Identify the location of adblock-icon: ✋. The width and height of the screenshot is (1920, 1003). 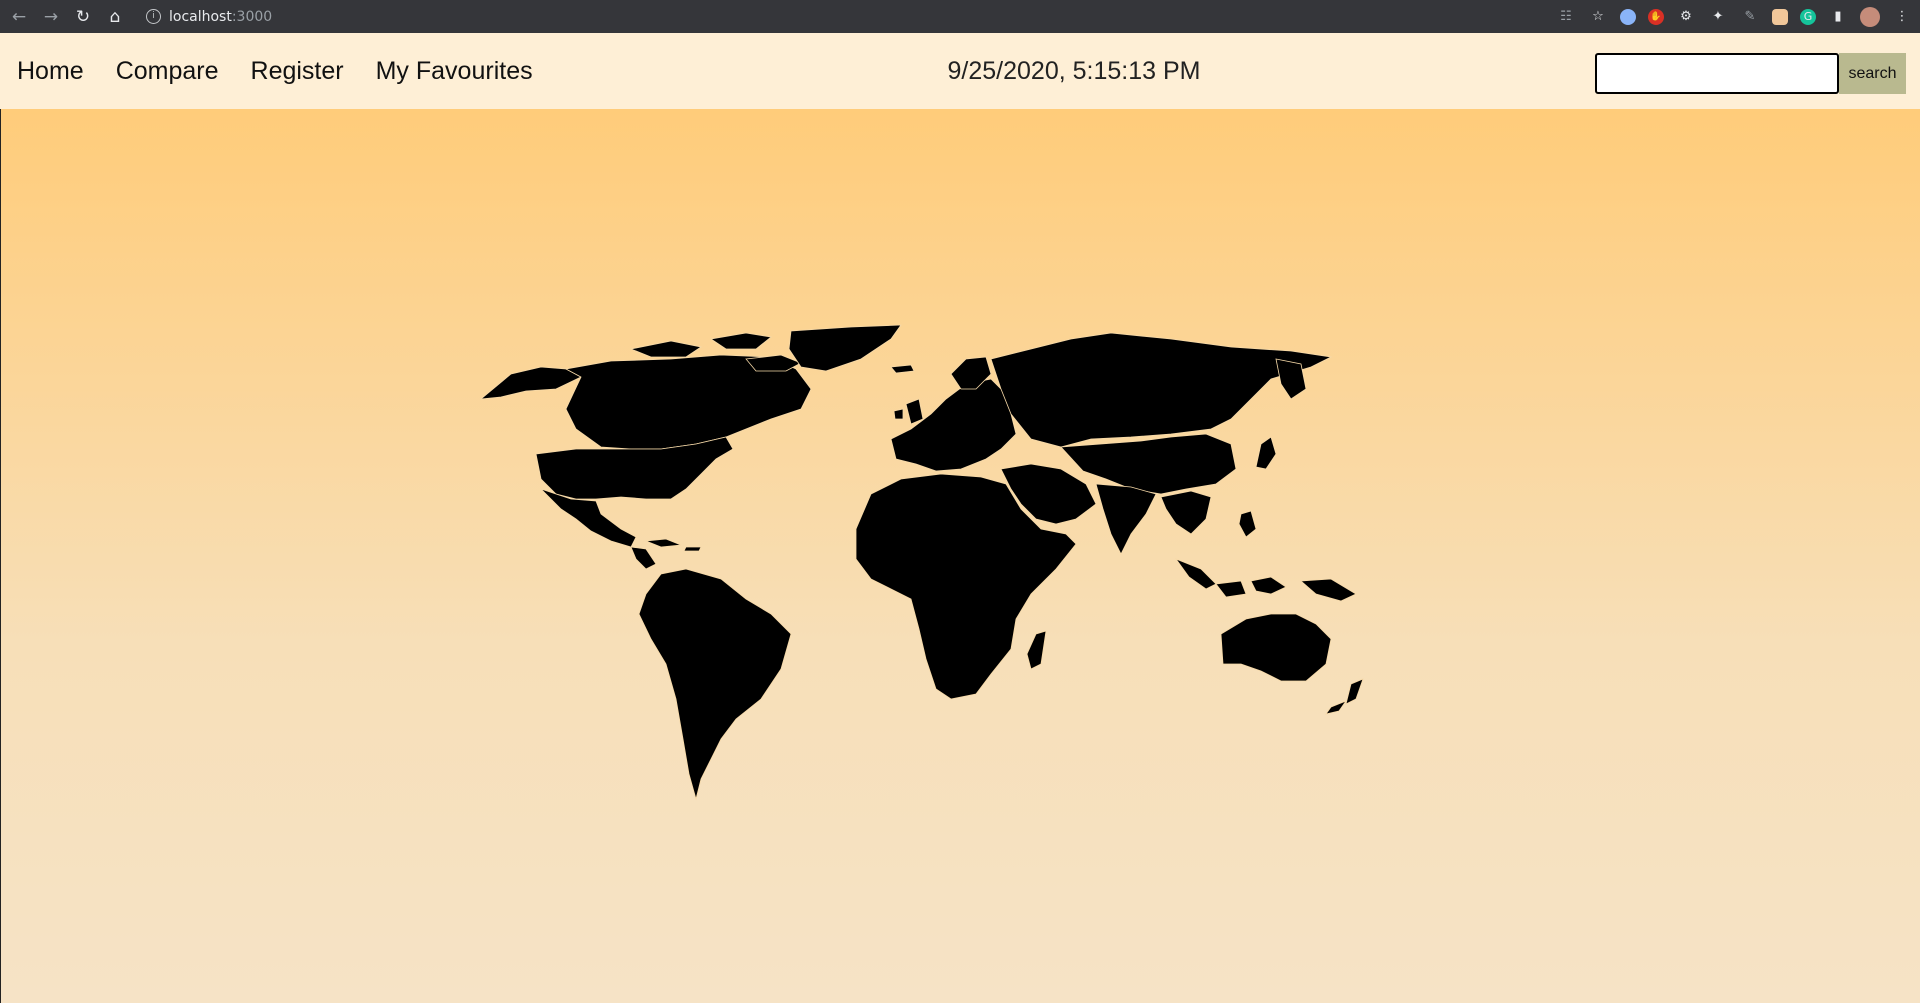
(1656, 16).